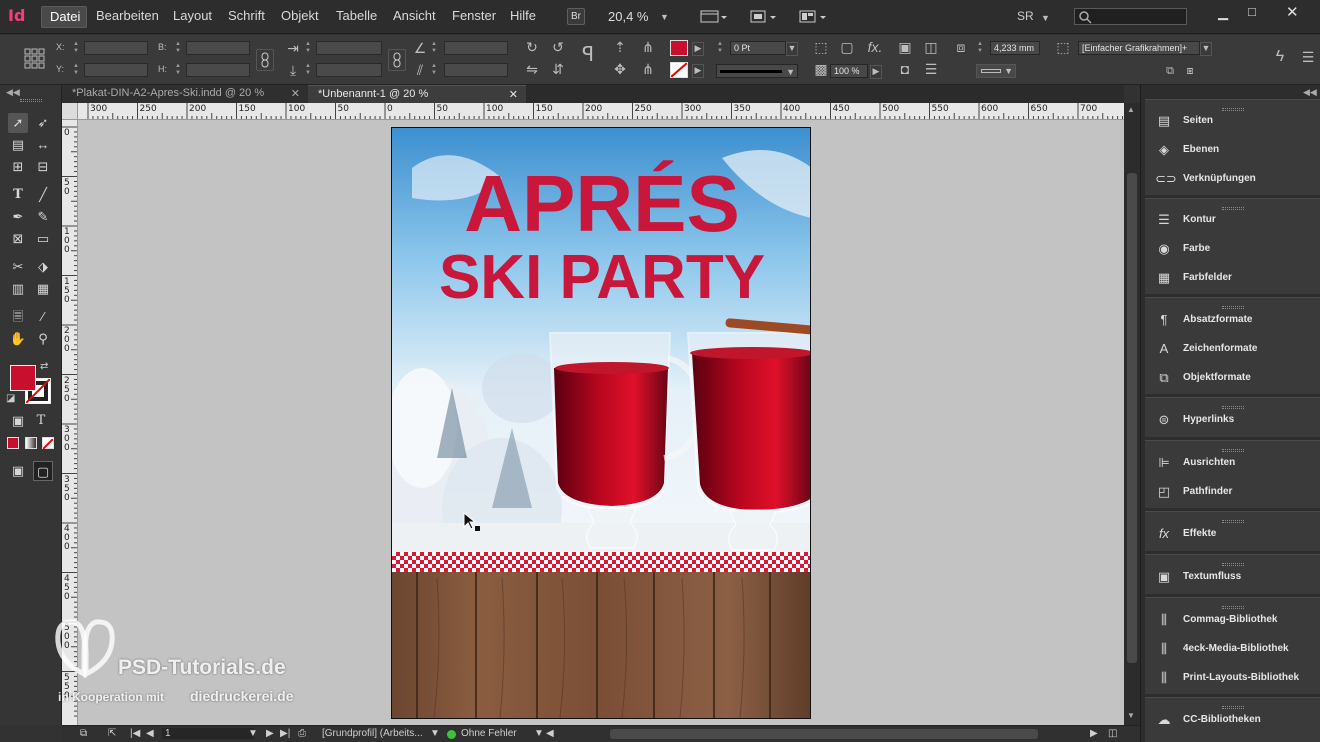 The height and width of the screenshot is (742, 1320). What do you see at coordinates (23, 378) in the screenshot?
I see `fill-color-swatch` at bounding box center [23, 378].